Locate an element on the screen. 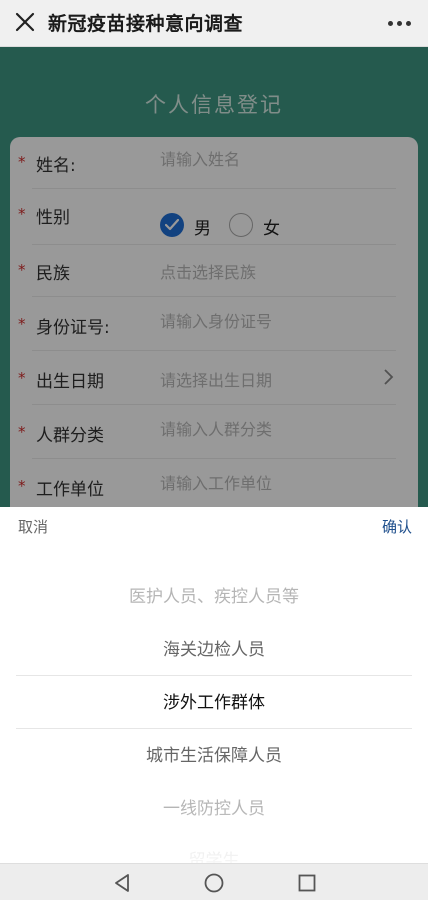 This screenshot has height=900, width=428. close-icon is located at coordinates (25, 22).